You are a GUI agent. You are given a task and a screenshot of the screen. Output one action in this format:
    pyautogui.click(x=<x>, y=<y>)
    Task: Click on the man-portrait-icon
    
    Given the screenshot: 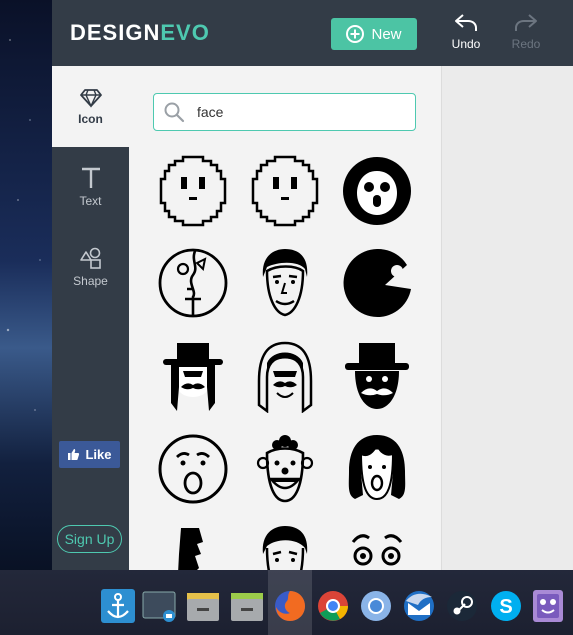 What is the action you would take?
    pyautogui.click(x=285, y=283)
    